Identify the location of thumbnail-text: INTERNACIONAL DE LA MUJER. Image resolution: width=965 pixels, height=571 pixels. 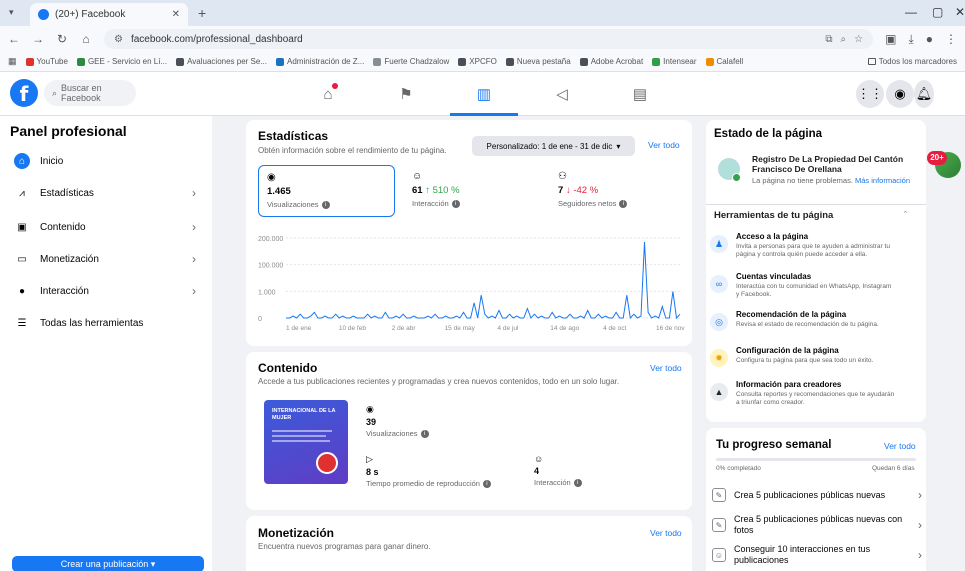
(304, 414).